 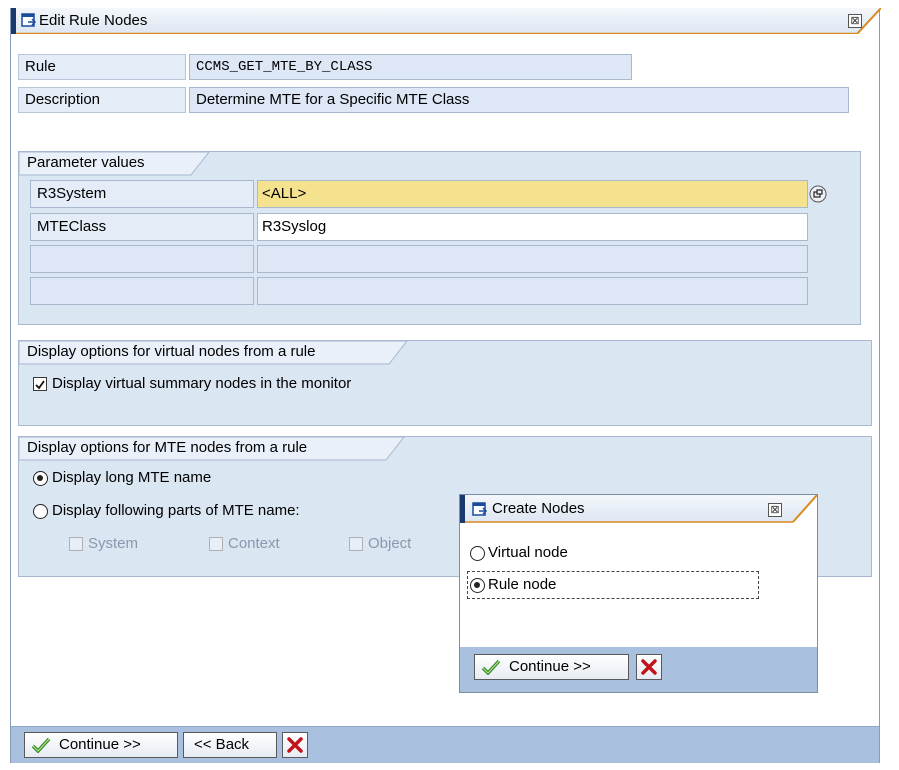 I want to click on checkbox-context-label: Context, so click(x=254, y=543).